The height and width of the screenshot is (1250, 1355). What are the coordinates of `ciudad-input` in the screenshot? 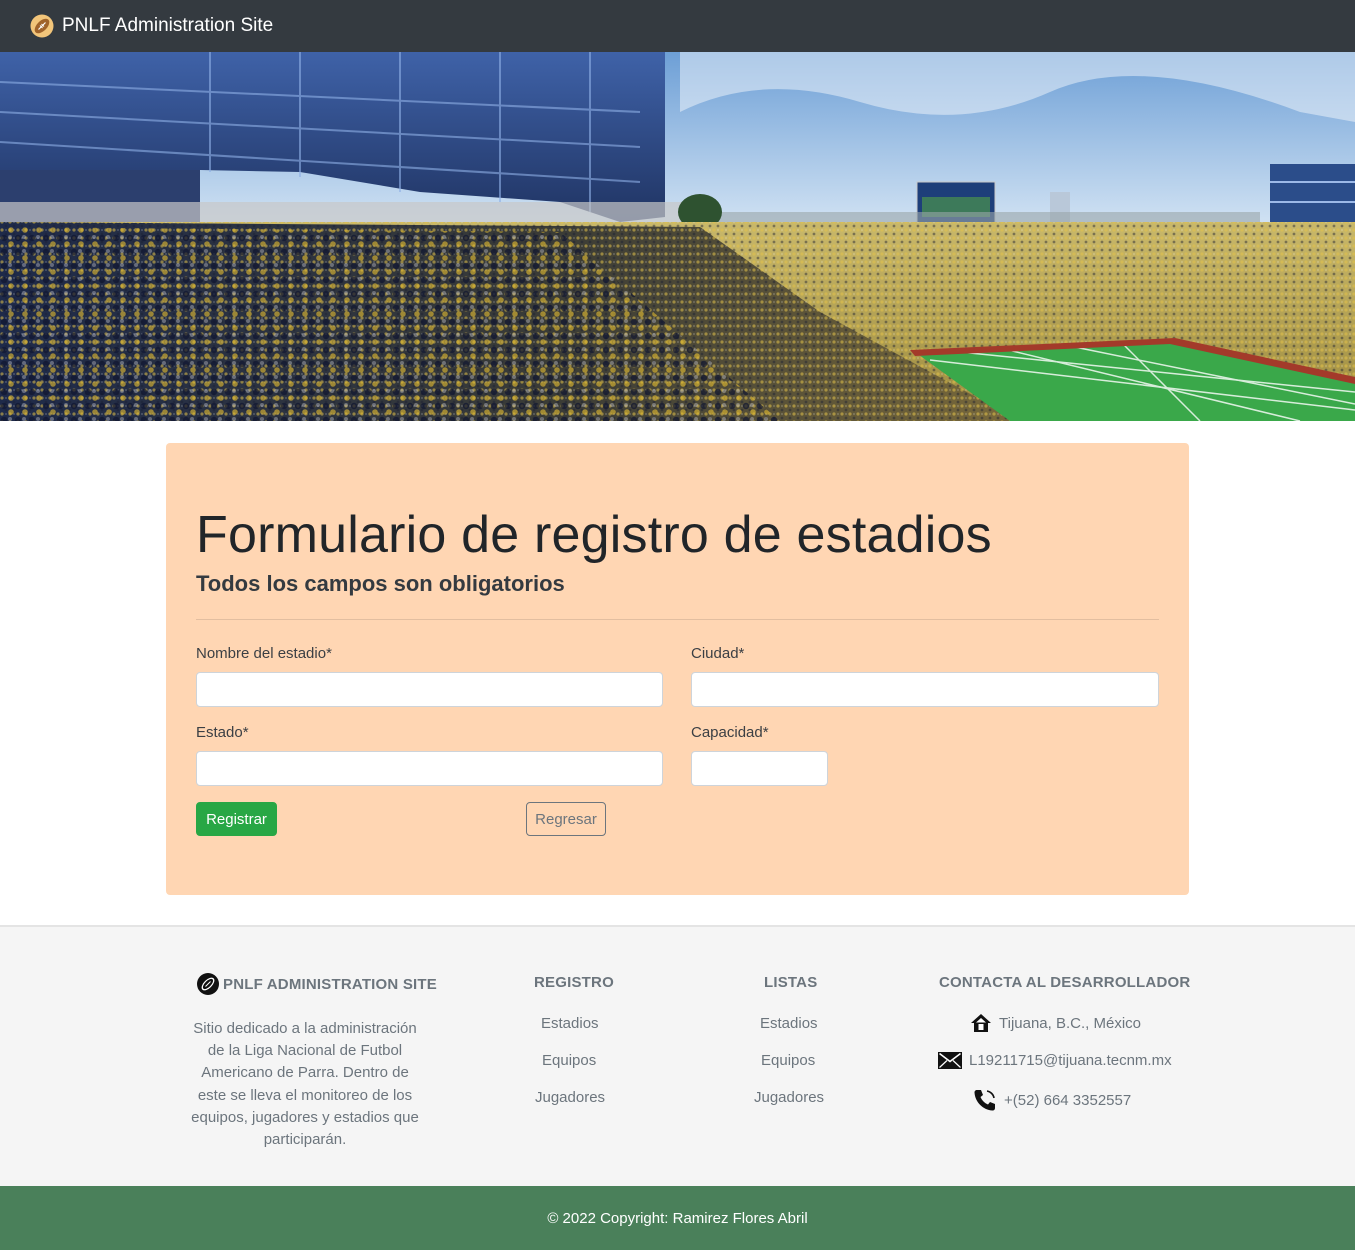 It's located at (925, 689).